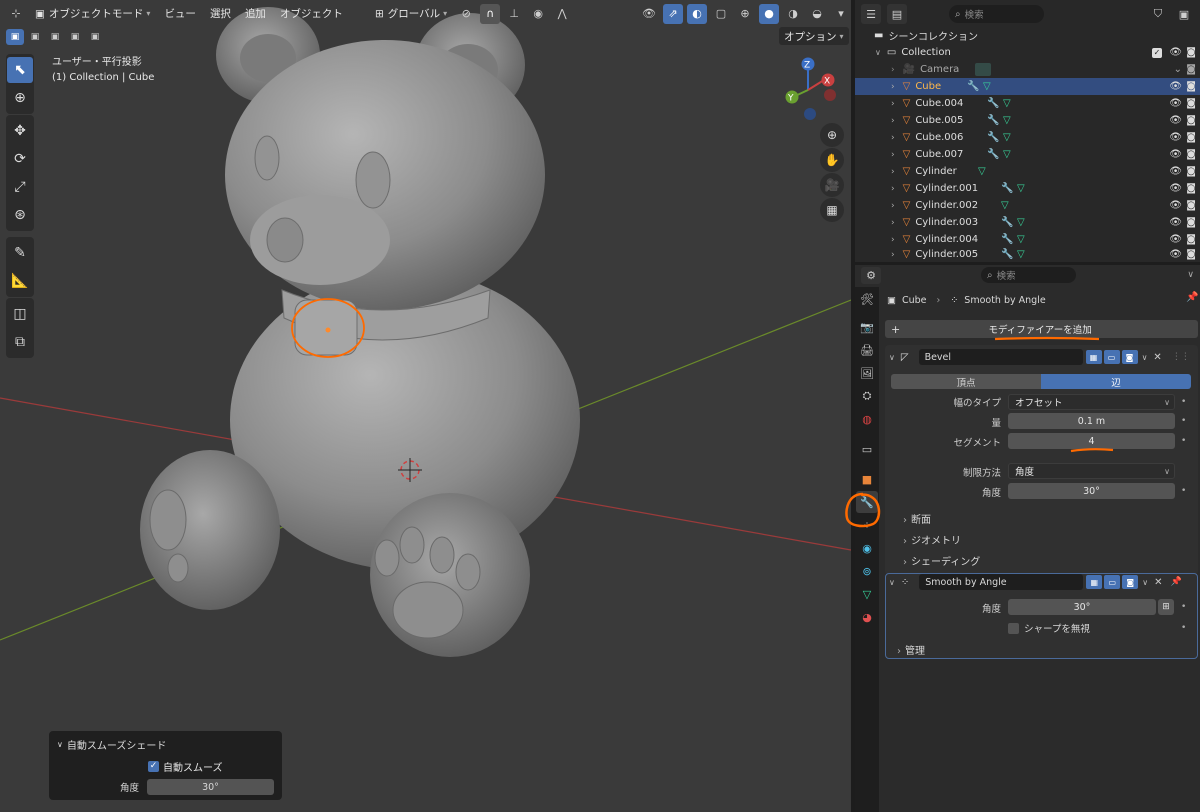 The width and height of the screenshot is (1200, 812). What do you see at coordinates (20, 98) in the screenshot?
I see `cursor-tool-icon: ⊕` at bounding box center [20, 98].